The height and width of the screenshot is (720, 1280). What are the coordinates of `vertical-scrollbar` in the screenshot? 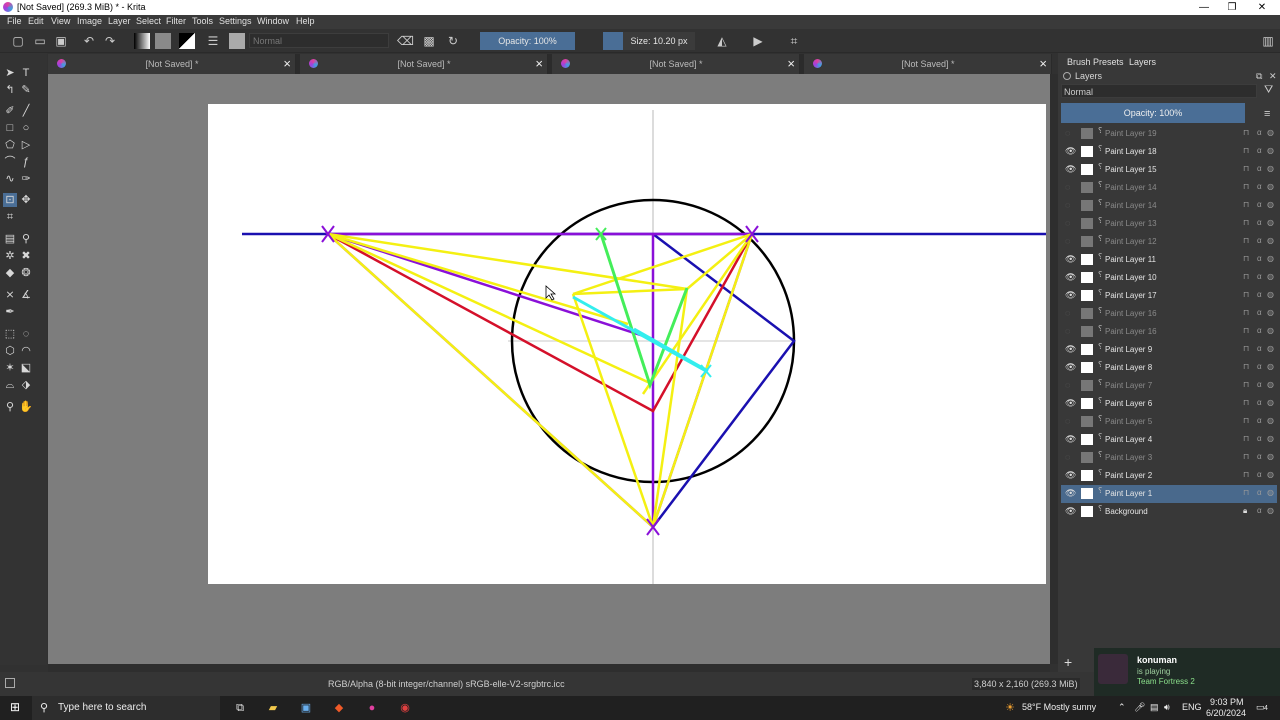 It's located at (1054, 369).